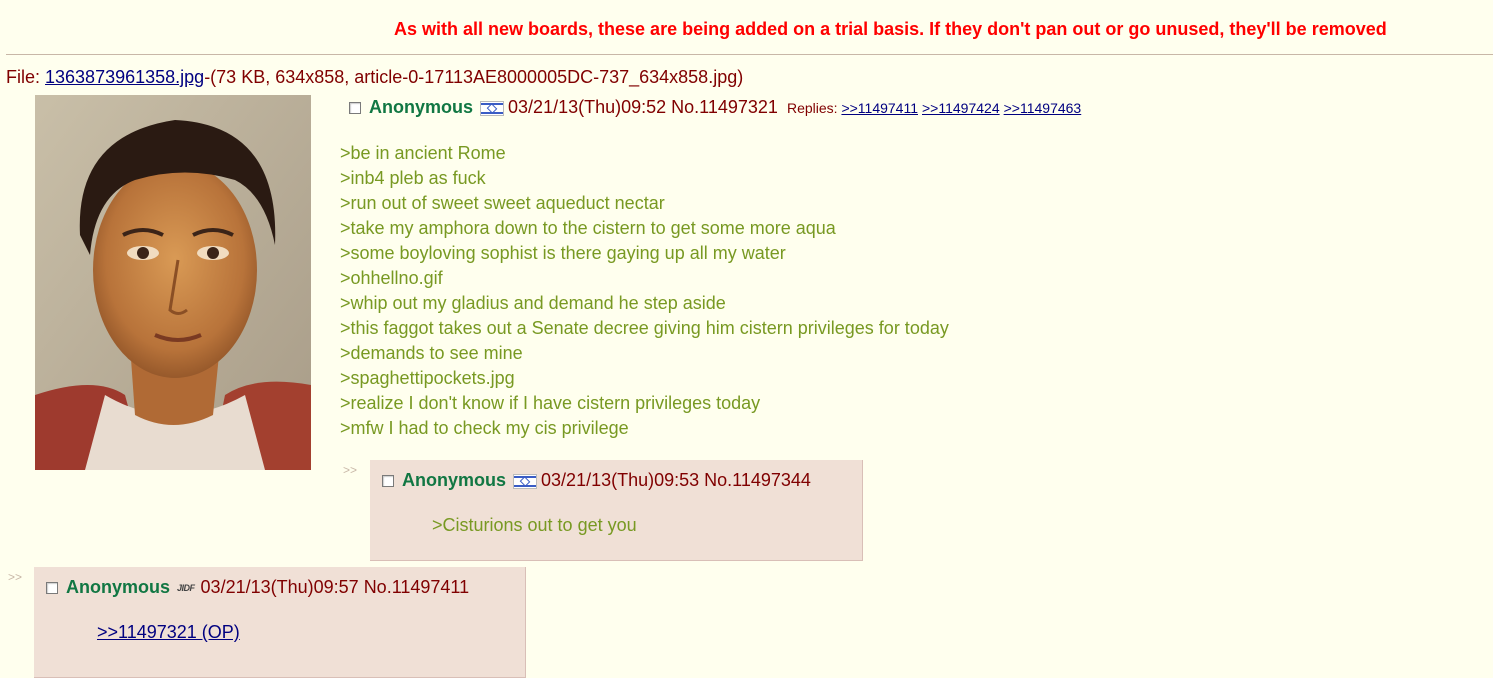 Image resolution: width=1493 pixels, height=678 pixels. I want to click on greentext-line: >Cisturions out to get you, so click(534, 525).